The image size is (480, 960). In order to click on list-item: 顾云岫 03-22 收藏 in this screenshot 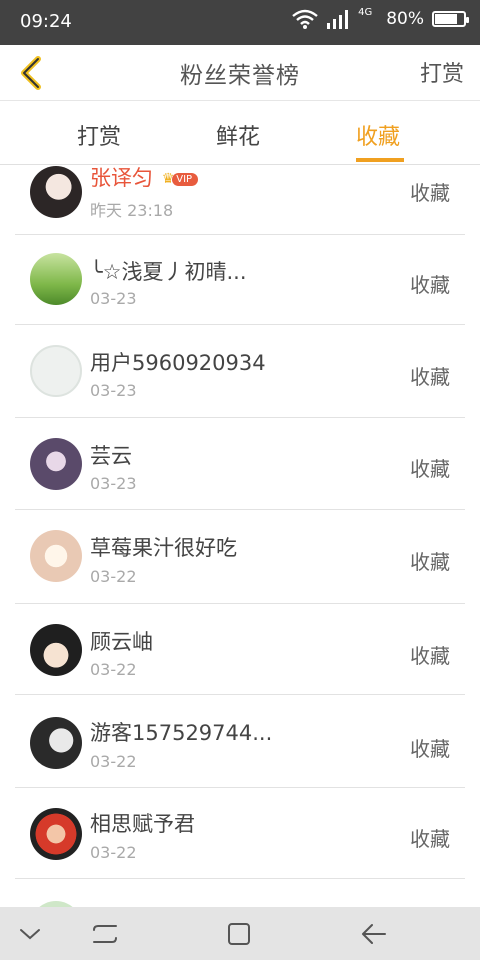, I will do `click(240, 649)`.